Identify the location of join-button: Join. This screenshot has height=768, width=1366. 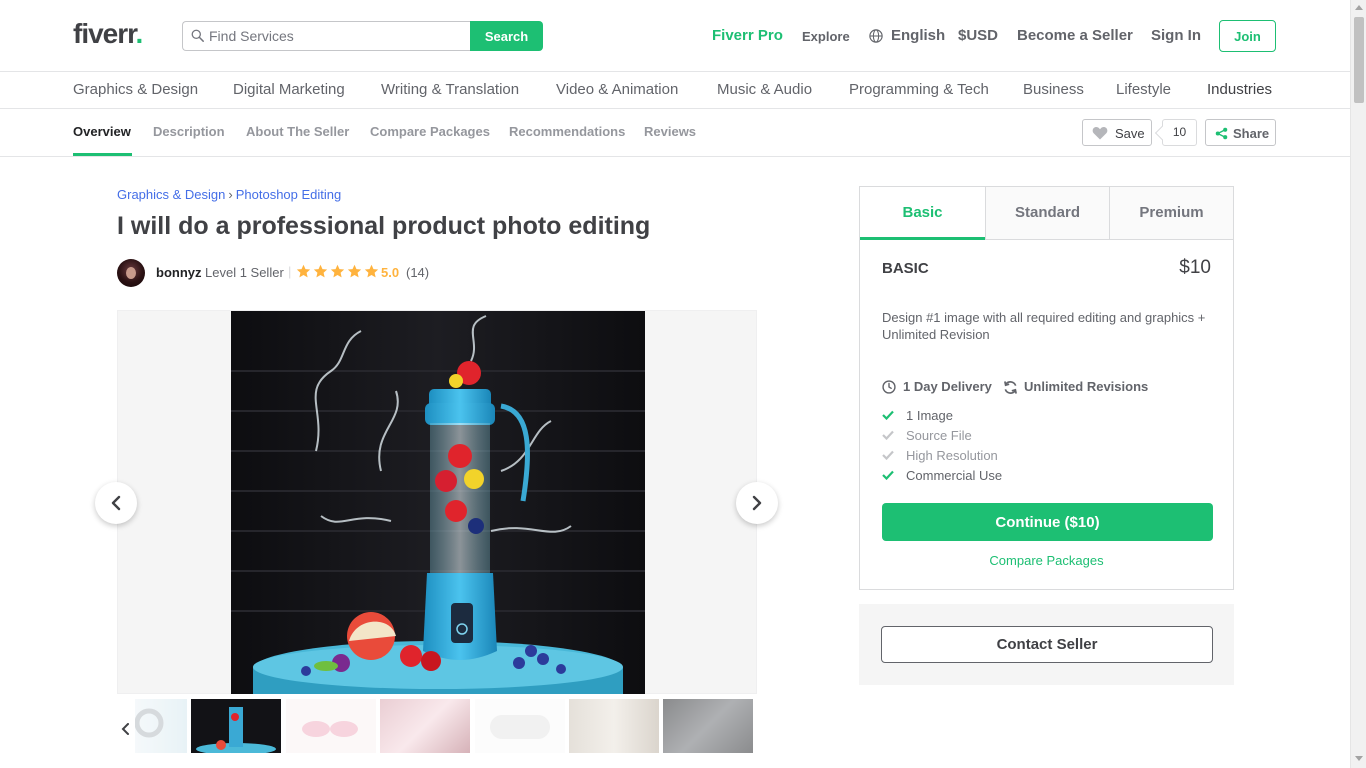
(1247, 36).